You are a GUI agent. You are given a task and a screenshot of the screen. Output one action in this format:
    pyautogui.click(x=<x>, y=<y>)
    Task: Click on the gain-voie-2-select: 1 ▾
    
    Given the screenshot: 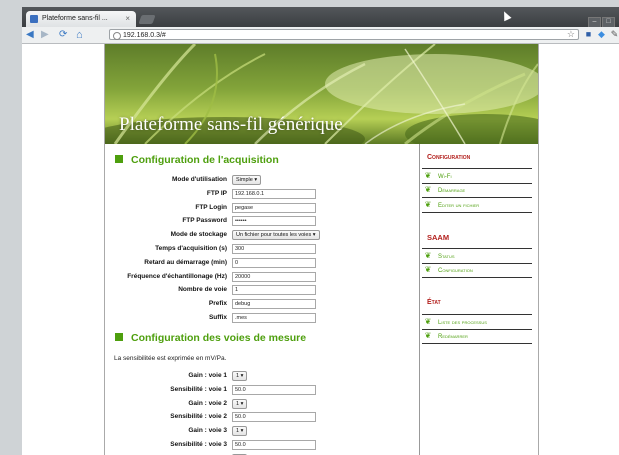 What is the action you would take?
    pyautogui.click(x=240, y=403)
    